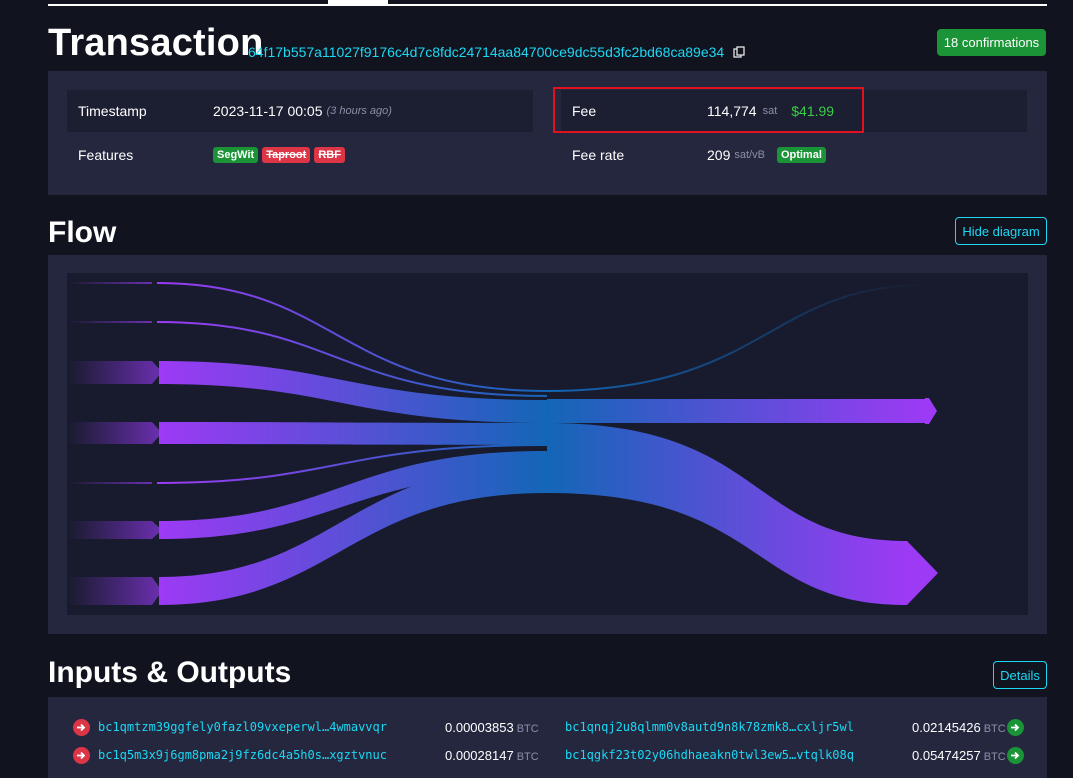  I want to click on feerate-label: Fee rate, so click(598, 155).